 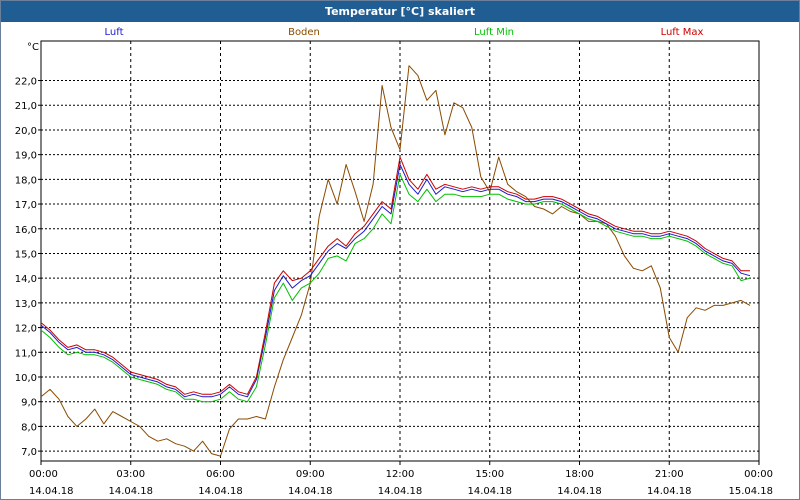 I want to click on y-tick-label: 12,0, so click(x=26, y=329).